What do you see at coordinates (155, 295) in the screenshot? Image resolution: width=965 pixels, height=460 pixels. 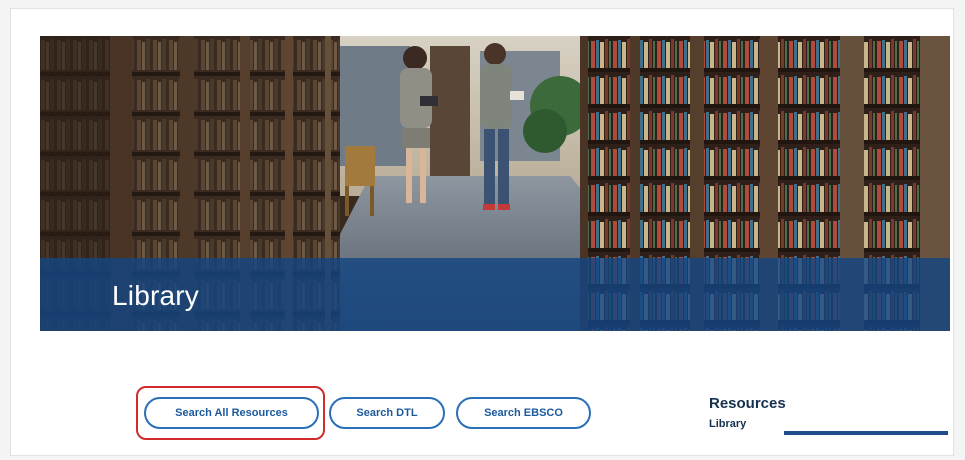 I see `page-title: Library` at bounding box center [155, 295].